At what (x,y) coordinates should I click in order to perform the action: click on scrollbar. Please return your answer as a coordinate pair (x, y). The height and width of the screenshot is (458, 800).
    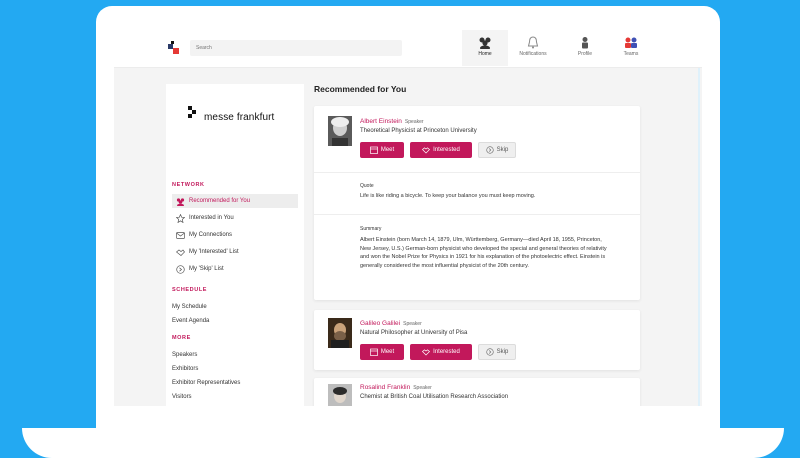
    Looking at the image, I should click on (699, 237).